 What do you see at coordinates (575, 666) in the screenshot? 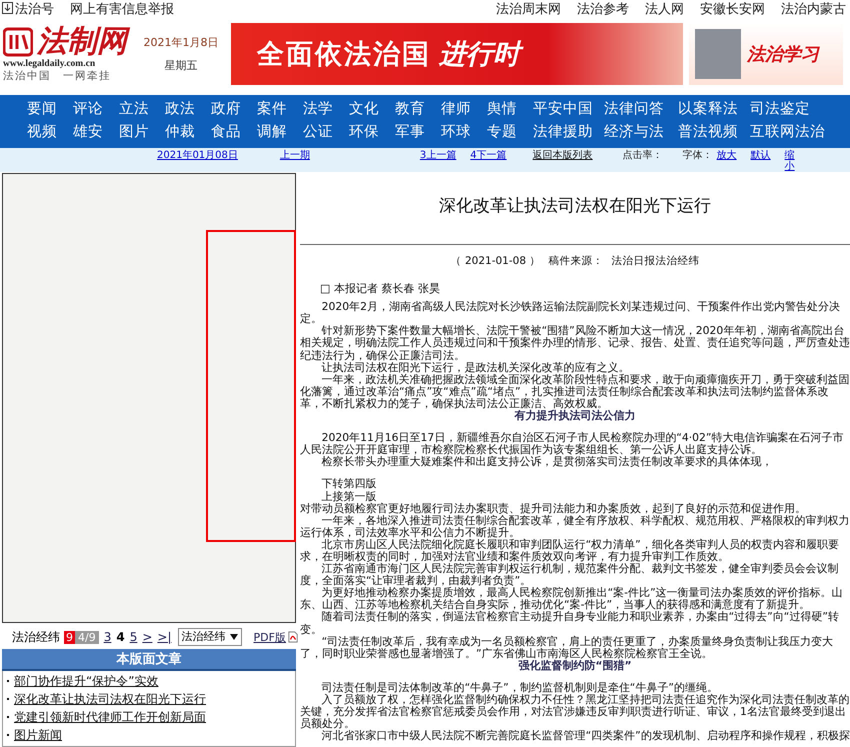
I see `section-heading: 强化监督制约防“围猎”` at bounding box center [575, 666].